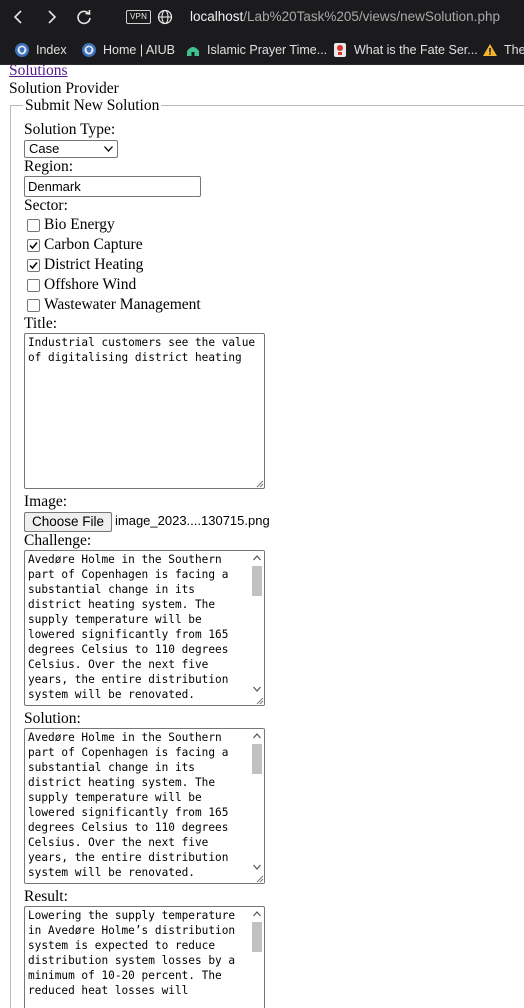 Image resolution: width=524 pixels, height=1008 pixels. What do you see at coordinates (68, 522) in the screenshot?
I see `choose-file-button: Choose File` at bounding box center [68, 522].